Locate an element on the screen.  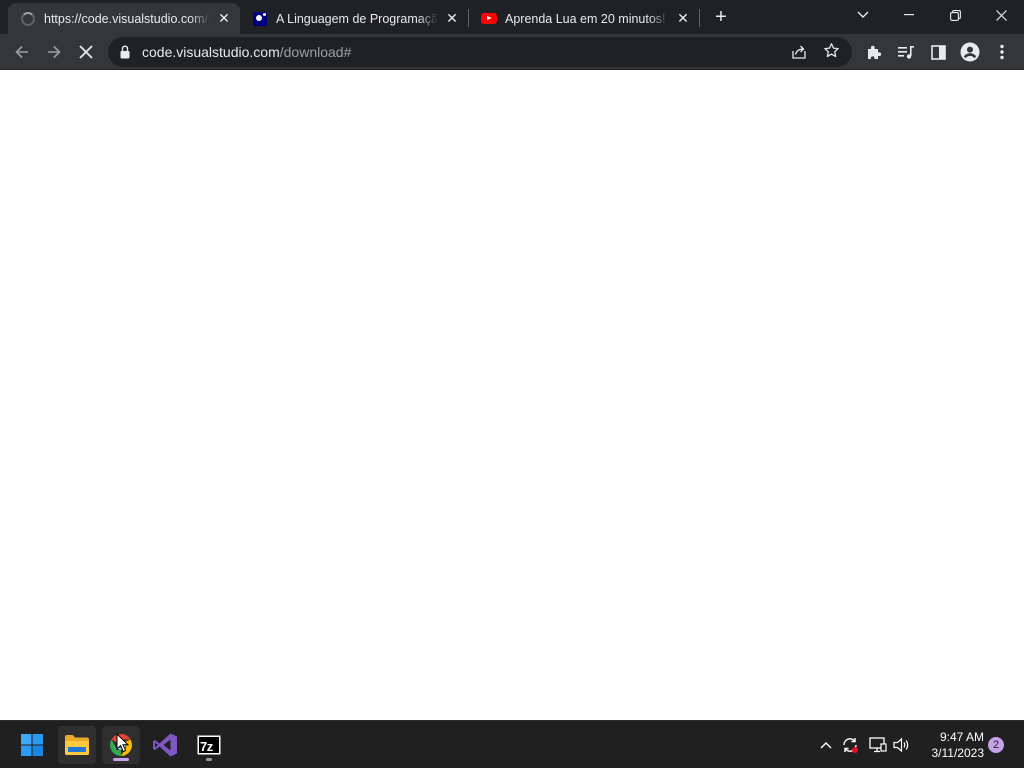
stop-loading-button is located at coordinates (86, 52).